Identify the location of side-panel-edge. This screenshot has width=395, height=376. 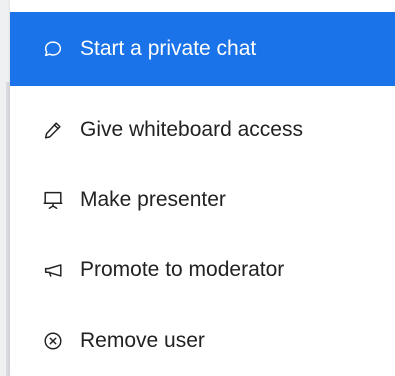
(5, 188).